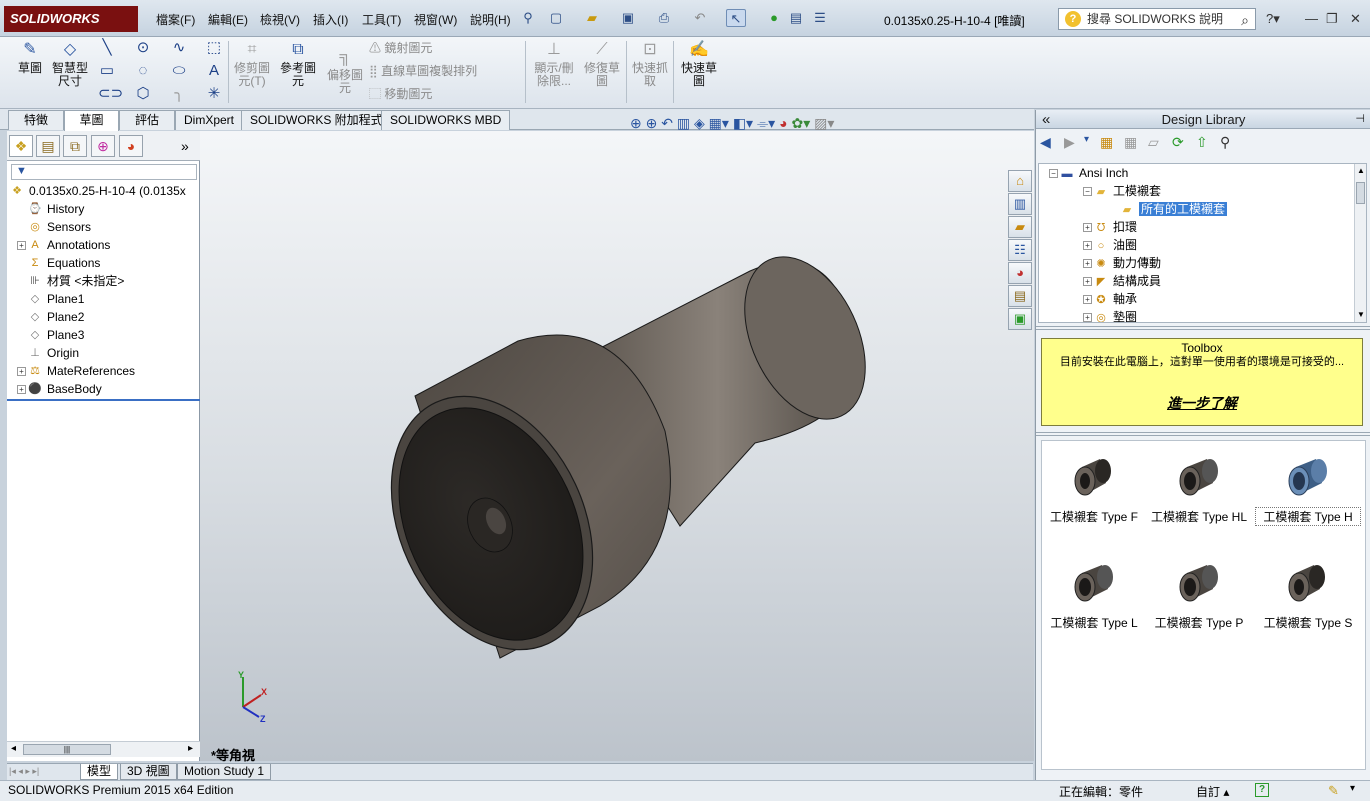  Describe the element at coordinates (103, 146) in the screenshot. I see `dimxpert-manager-tab-icon: ⊕` at that location.